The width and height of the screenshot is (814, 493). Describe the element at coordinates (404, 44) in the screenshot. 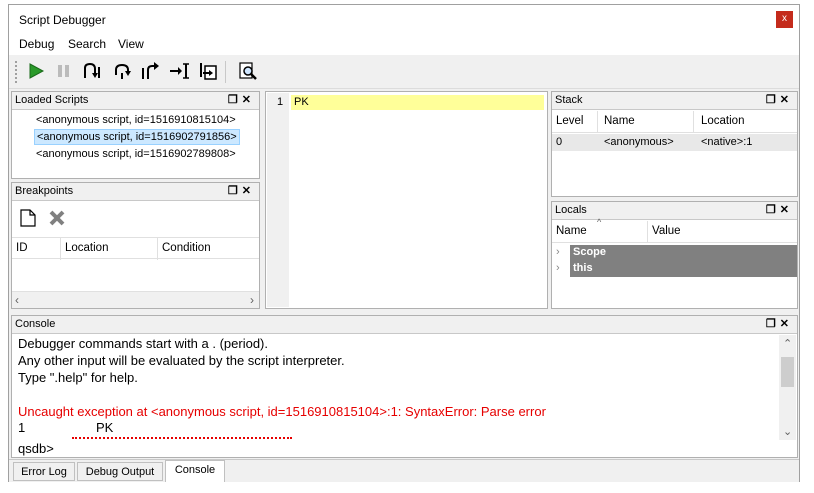

I see `menu-bar: Debug Search View` at that location.